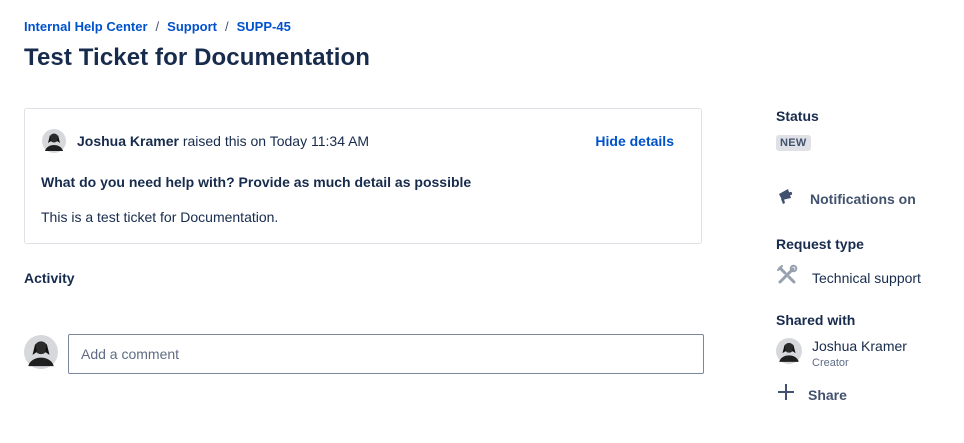 Image resolution: width=964 pixels, height=443 pixels. I want to click on megaphone-icon, so click(786, 198).